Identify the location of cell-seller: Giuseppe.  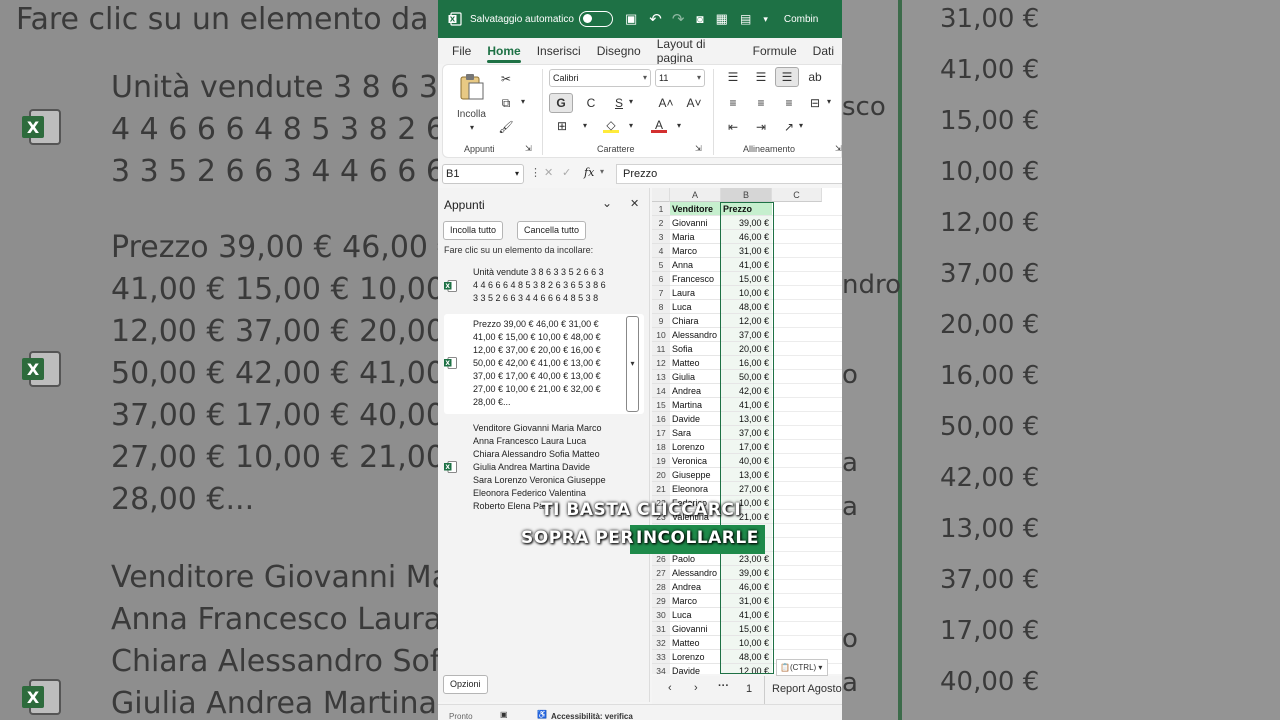
(695, 475).